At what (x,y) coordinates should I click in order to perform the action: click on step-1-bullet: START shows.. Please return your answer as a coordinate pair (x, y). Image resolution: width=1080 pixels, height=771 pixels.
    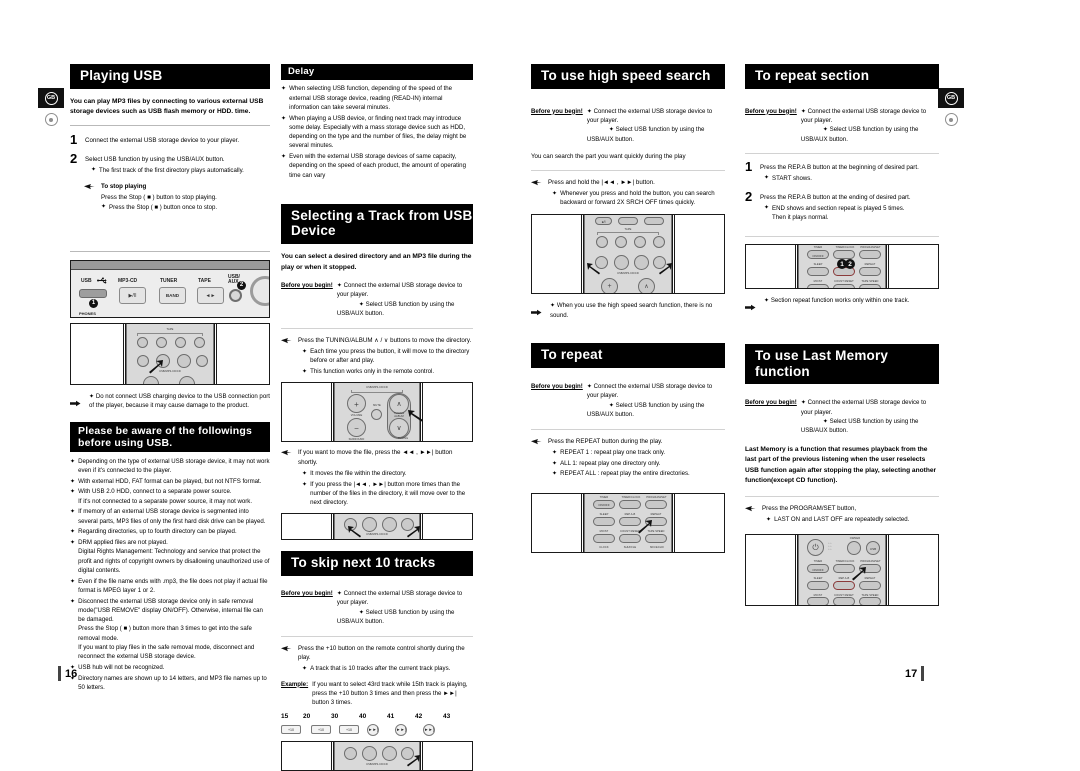
    Looking at the image, I should click on (792, 179).